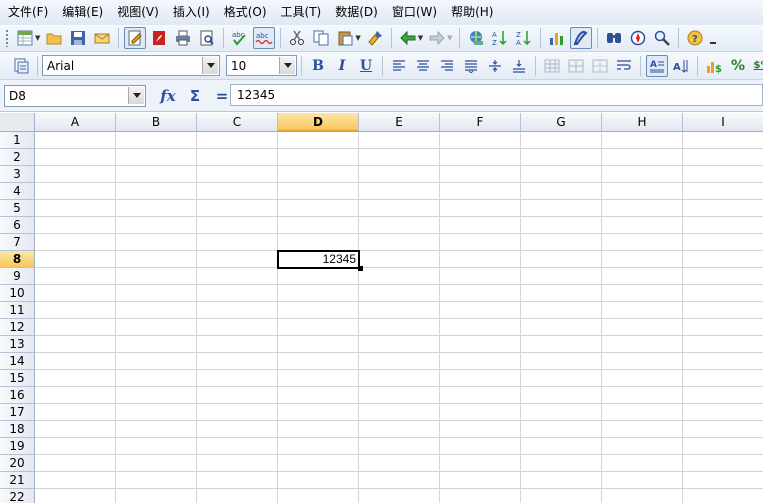 This screenshot has width=763, height=503. I want to click on row-header-15: 15, so click(17, 378).